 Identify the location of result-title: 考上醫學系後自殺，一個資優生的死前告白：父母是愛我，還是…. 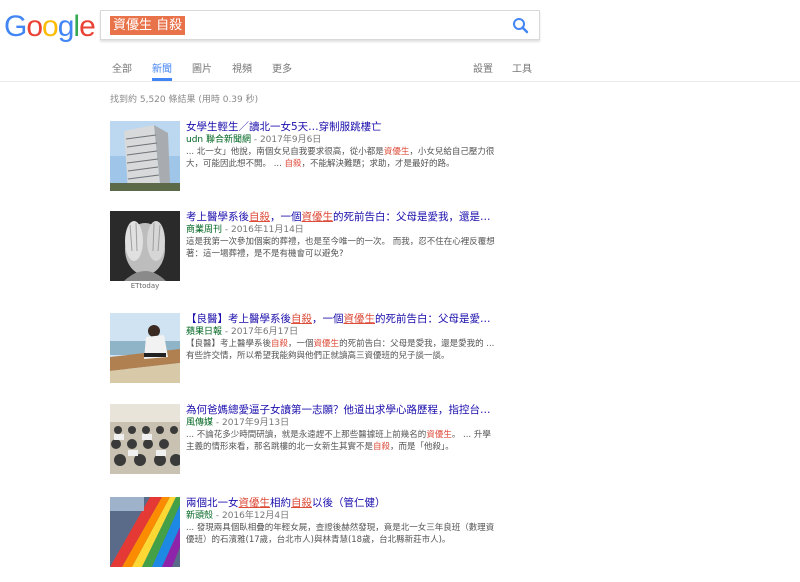
(341, 217).